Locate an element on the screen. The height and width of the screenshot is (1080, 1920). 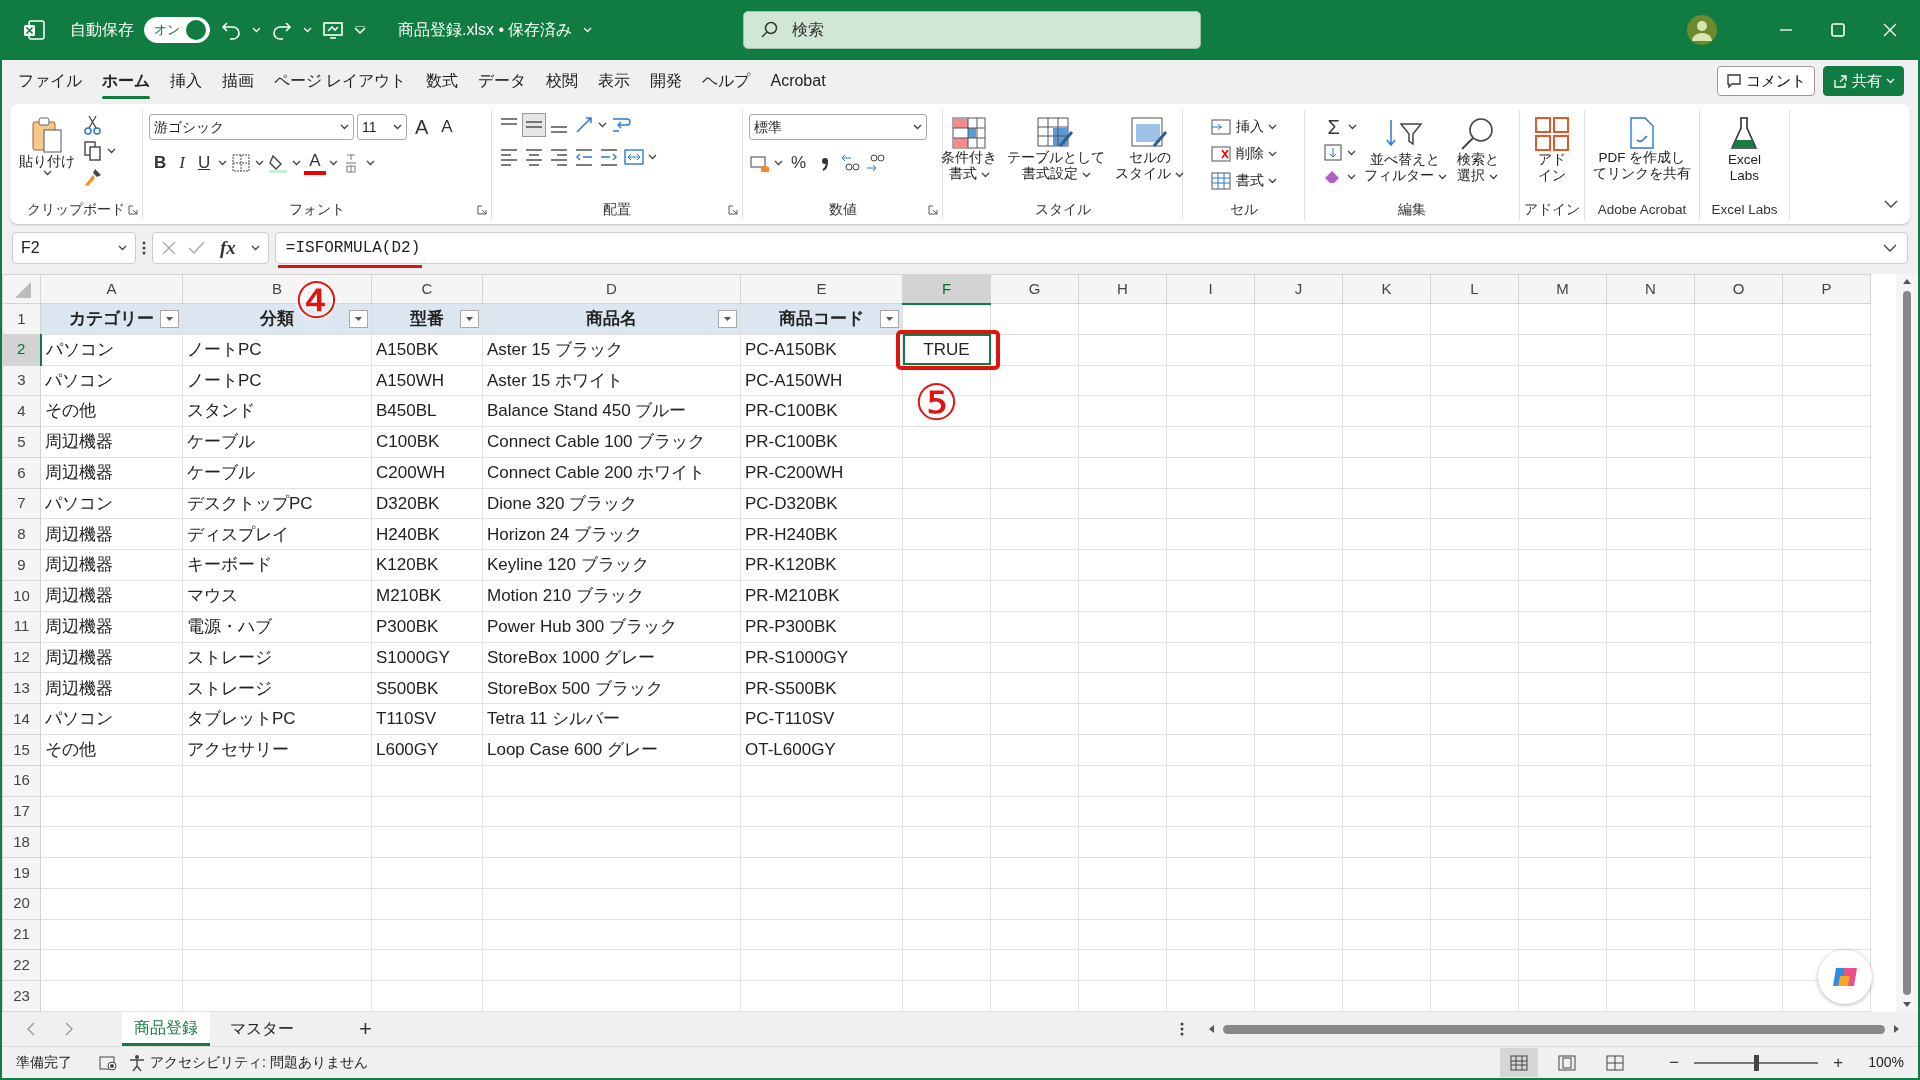
zoom-out-button: − is located at coordinates (1674, 1062).